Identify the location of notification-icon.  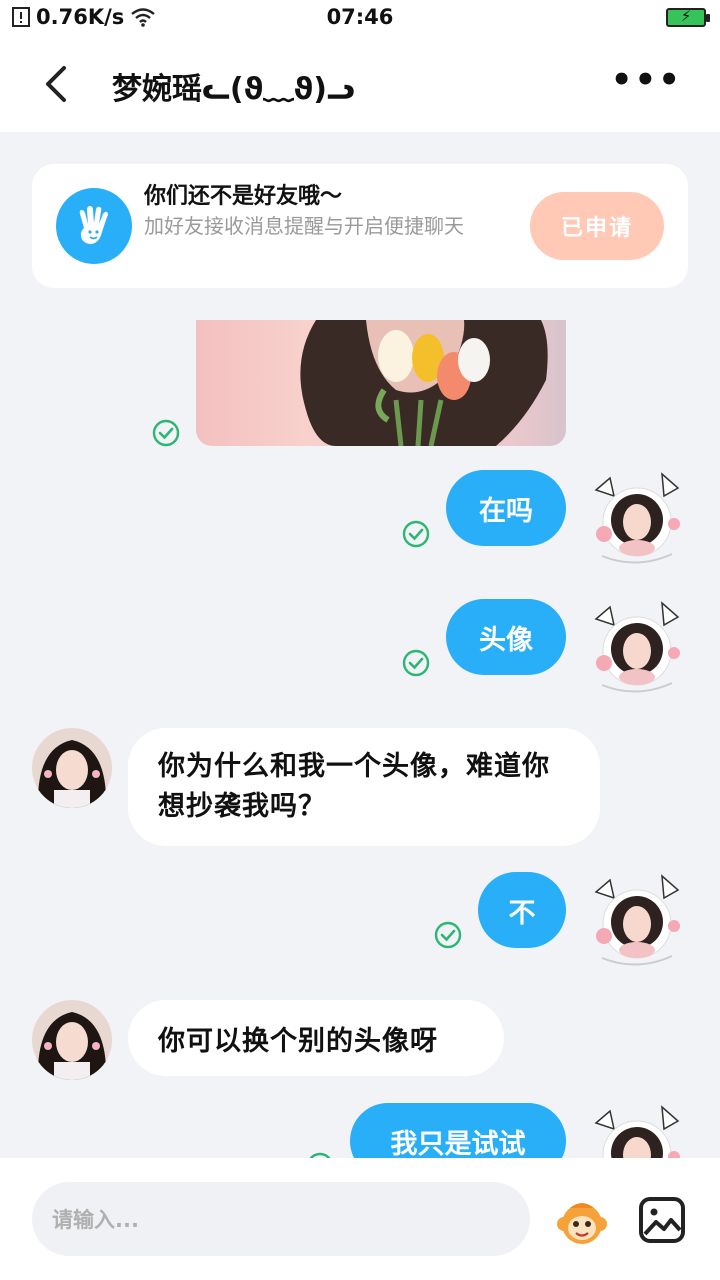
(21, 17).